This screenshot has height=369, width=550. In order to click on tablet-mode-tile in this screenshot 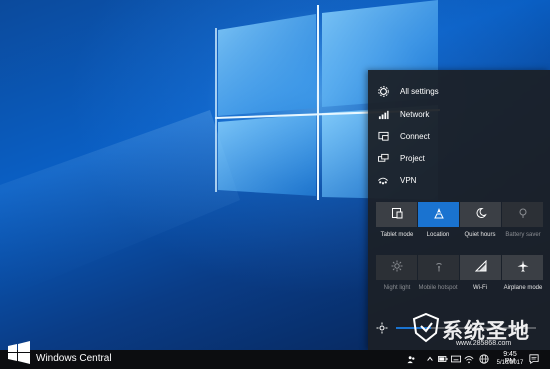, I will do `click(396, 214)`.